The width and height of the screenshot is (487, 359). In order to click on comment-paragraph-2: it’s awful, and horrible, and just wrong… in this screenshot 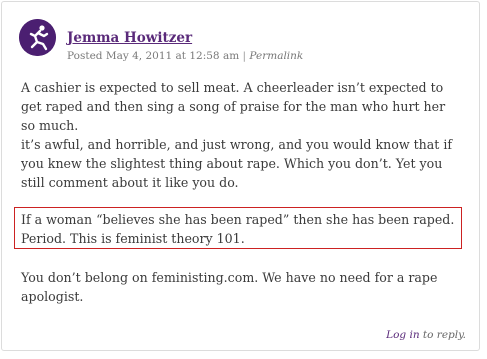, I will do `click(237, 163)`.